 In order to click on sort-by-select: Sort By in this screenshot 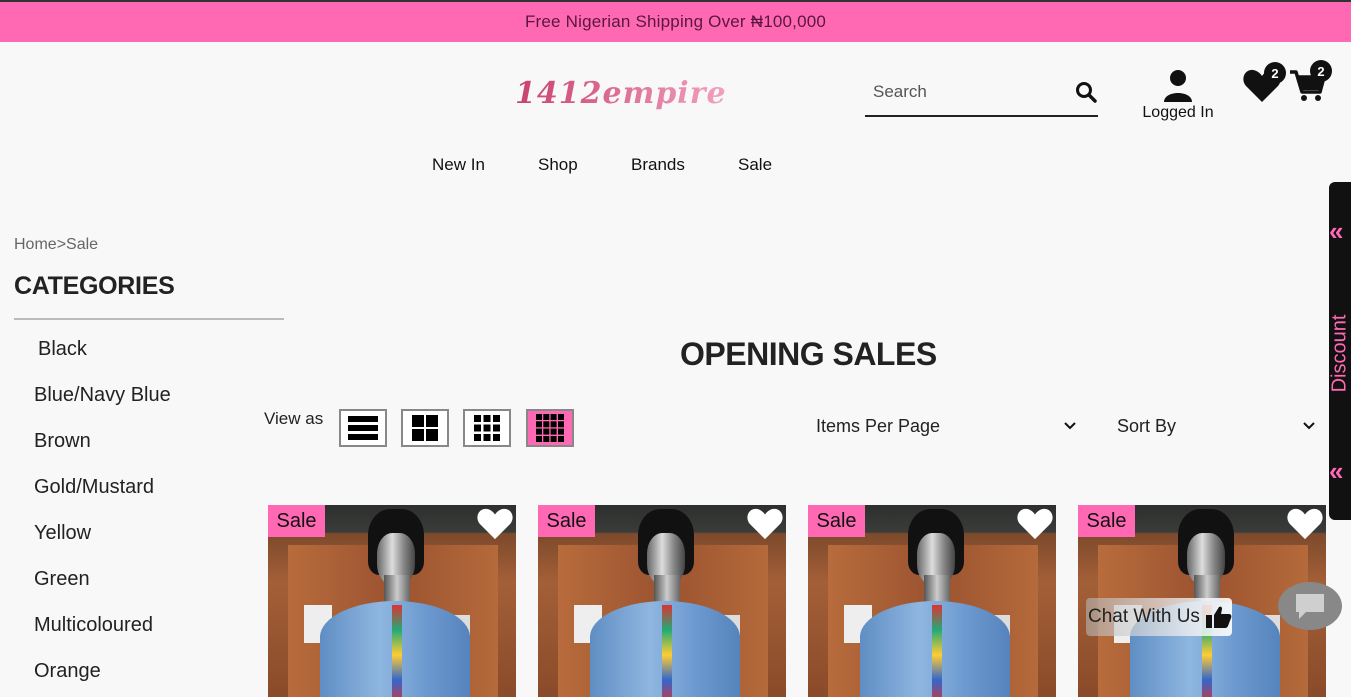, I will do `click(1216, 428)`.